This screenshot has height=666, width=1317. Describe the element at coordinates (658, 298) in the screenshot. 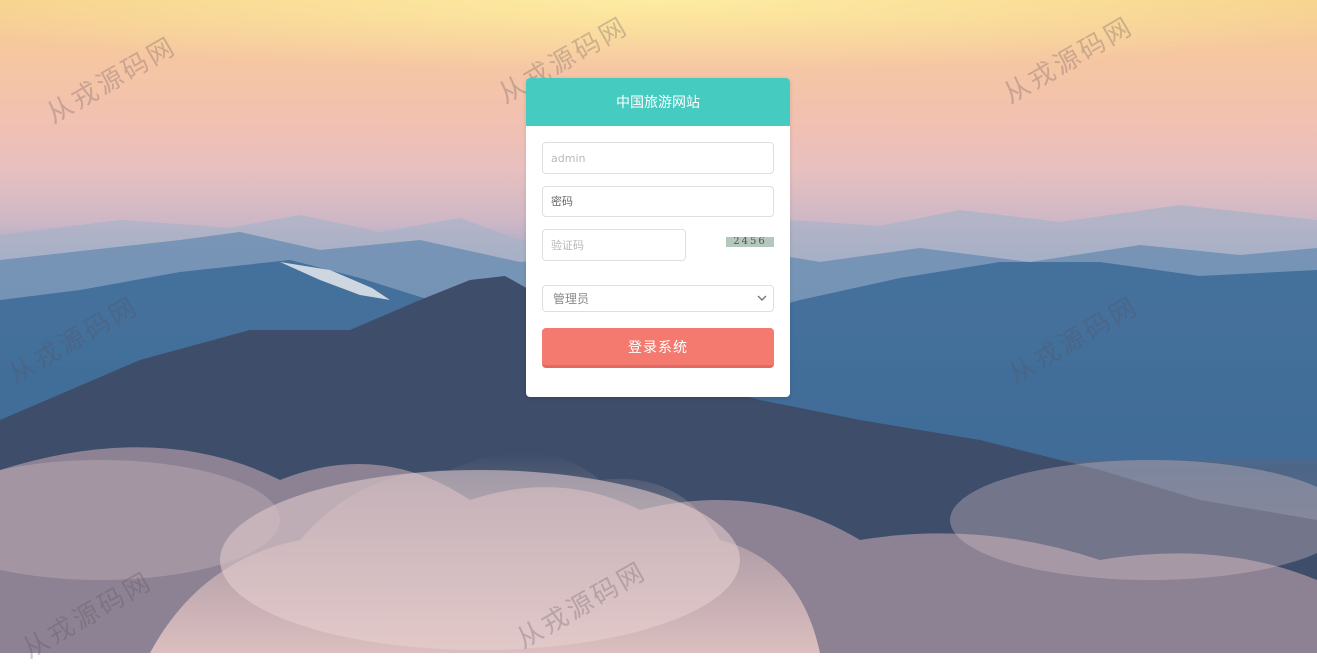

I see `role-select: 管理员` at that location.